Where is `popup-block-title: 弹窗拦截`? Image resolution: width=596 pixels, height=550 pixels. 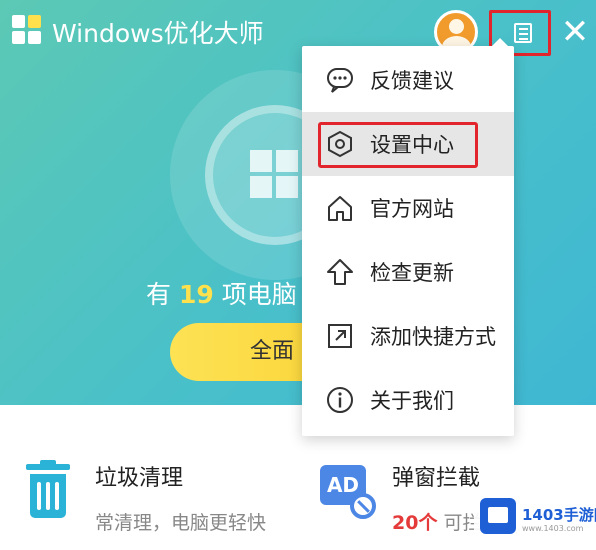
popup-block-title: 弹窗拦截 is located at coordinates (436, 476).